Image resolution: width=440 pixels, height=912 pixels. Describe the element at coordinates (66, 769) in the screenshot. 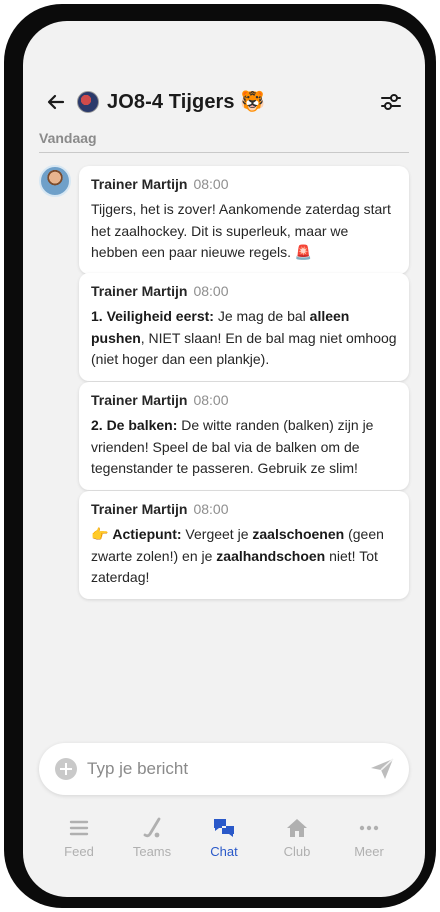

I see `add-attachment-icon` at that location.